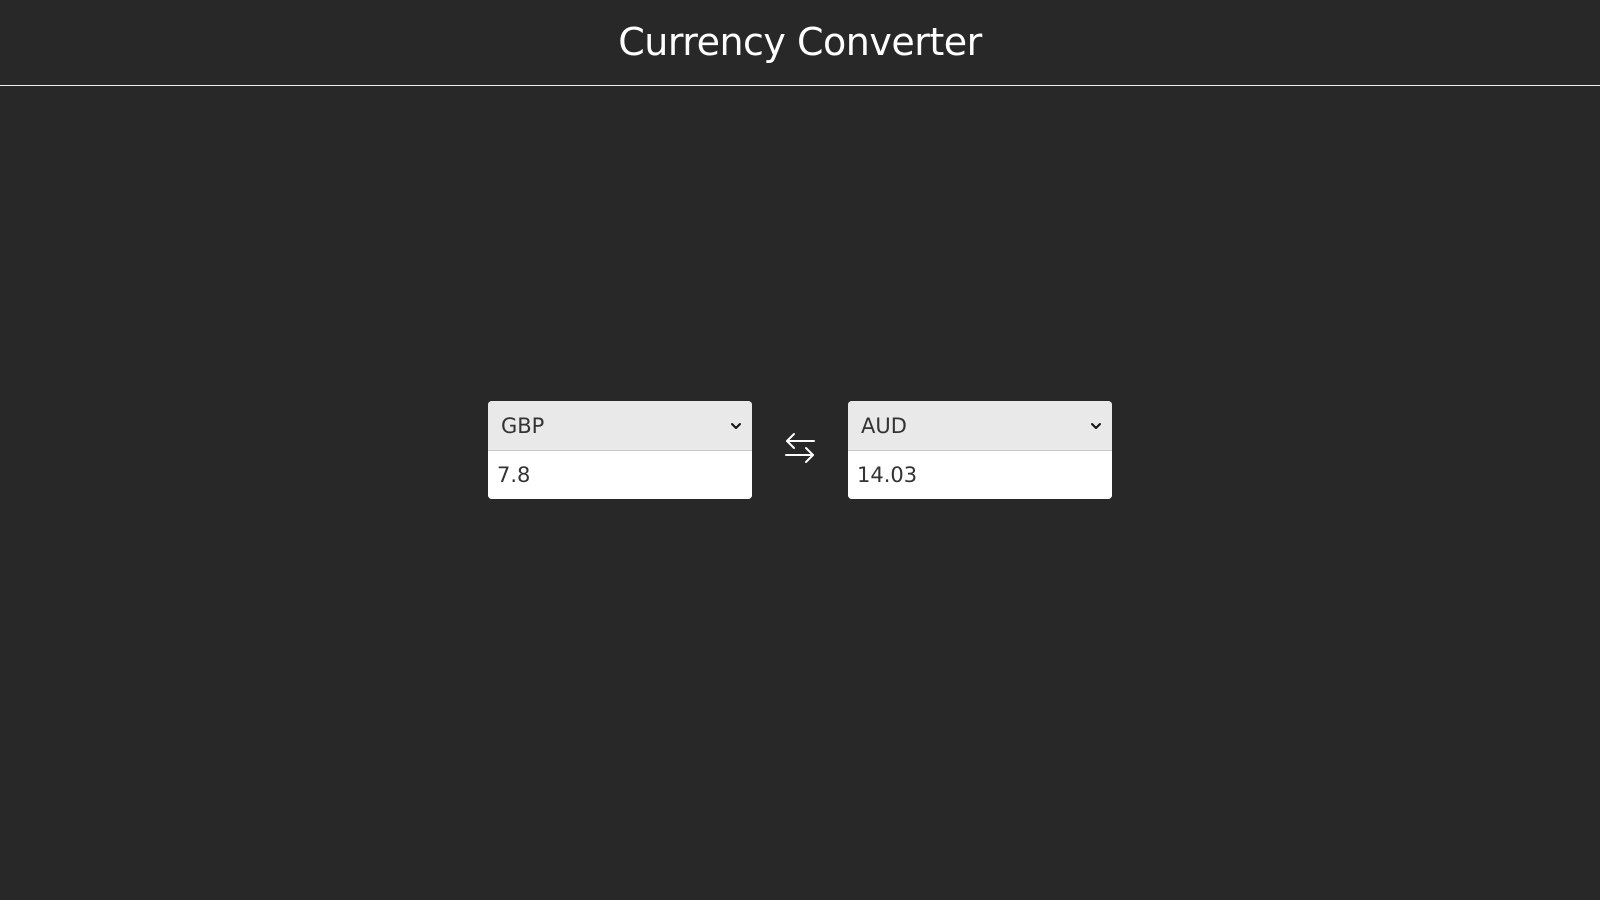 Image resolution: width=1600 pixels, height=900 pixels. Describe the element at coordinates (980, 475) in the screenshot. I see `to-amount-input: 14.03` at that location.